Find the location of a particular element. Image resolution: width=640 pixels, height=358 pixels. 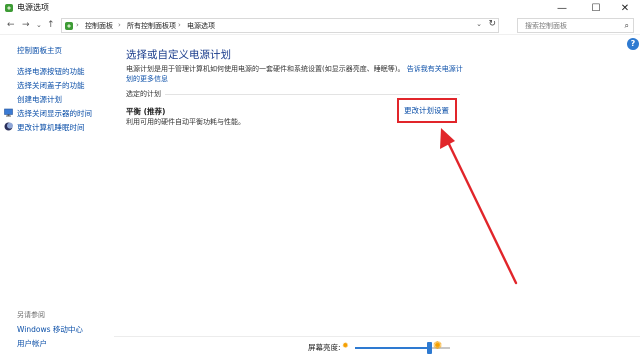

maximize-button: ☐ is located at coordinates (596, 8).